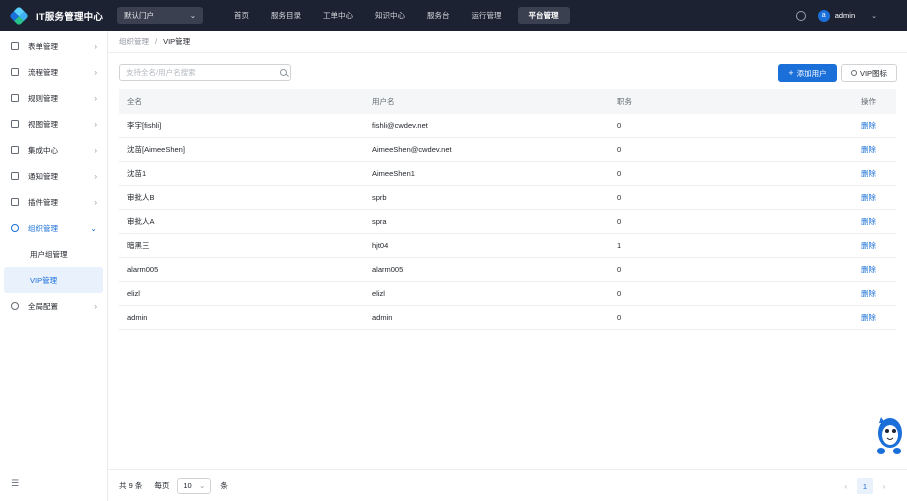 This screenshot has height=501, width=907. Describe the element at coordinates (507, 270) in the screenshot. I see `table-row: alarm005 alarm005 0 删除` at that location.